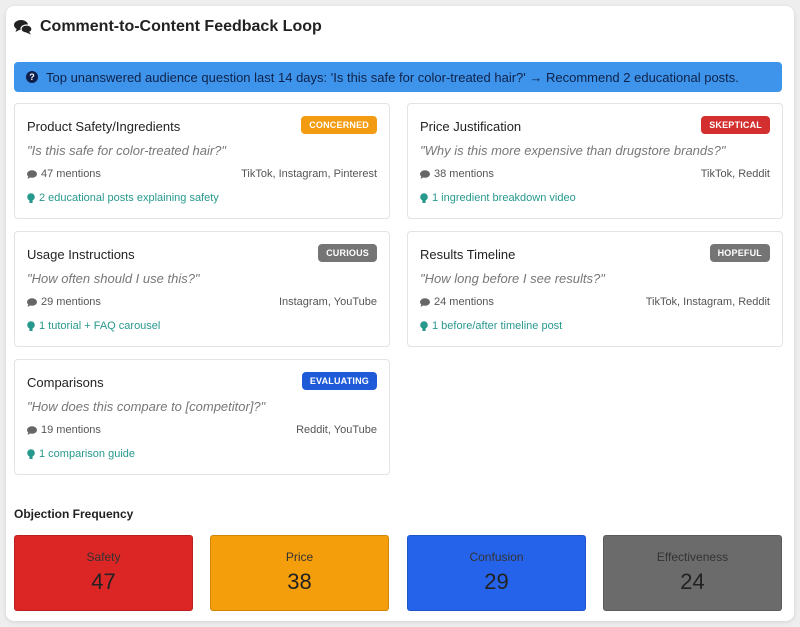  Describe the element at coordinates (692, 581) in the screenshot. I see `stat-value: 24` at that location.